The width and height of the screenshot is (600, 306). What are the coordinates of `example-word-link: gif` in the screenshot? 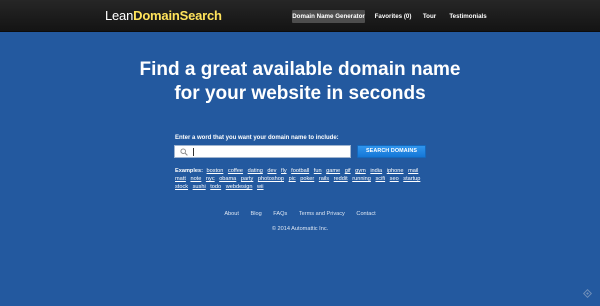 It's located at (348, 171).